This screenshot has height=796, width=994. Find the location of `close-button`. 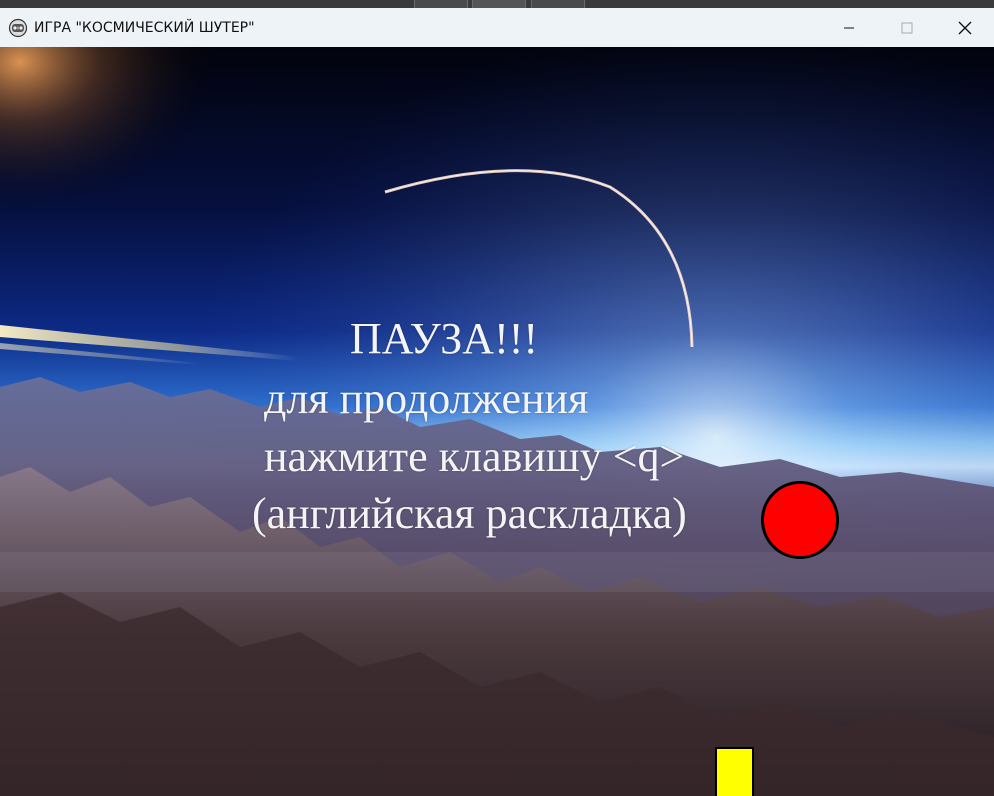

close-button is located at coordinates (965, 27).